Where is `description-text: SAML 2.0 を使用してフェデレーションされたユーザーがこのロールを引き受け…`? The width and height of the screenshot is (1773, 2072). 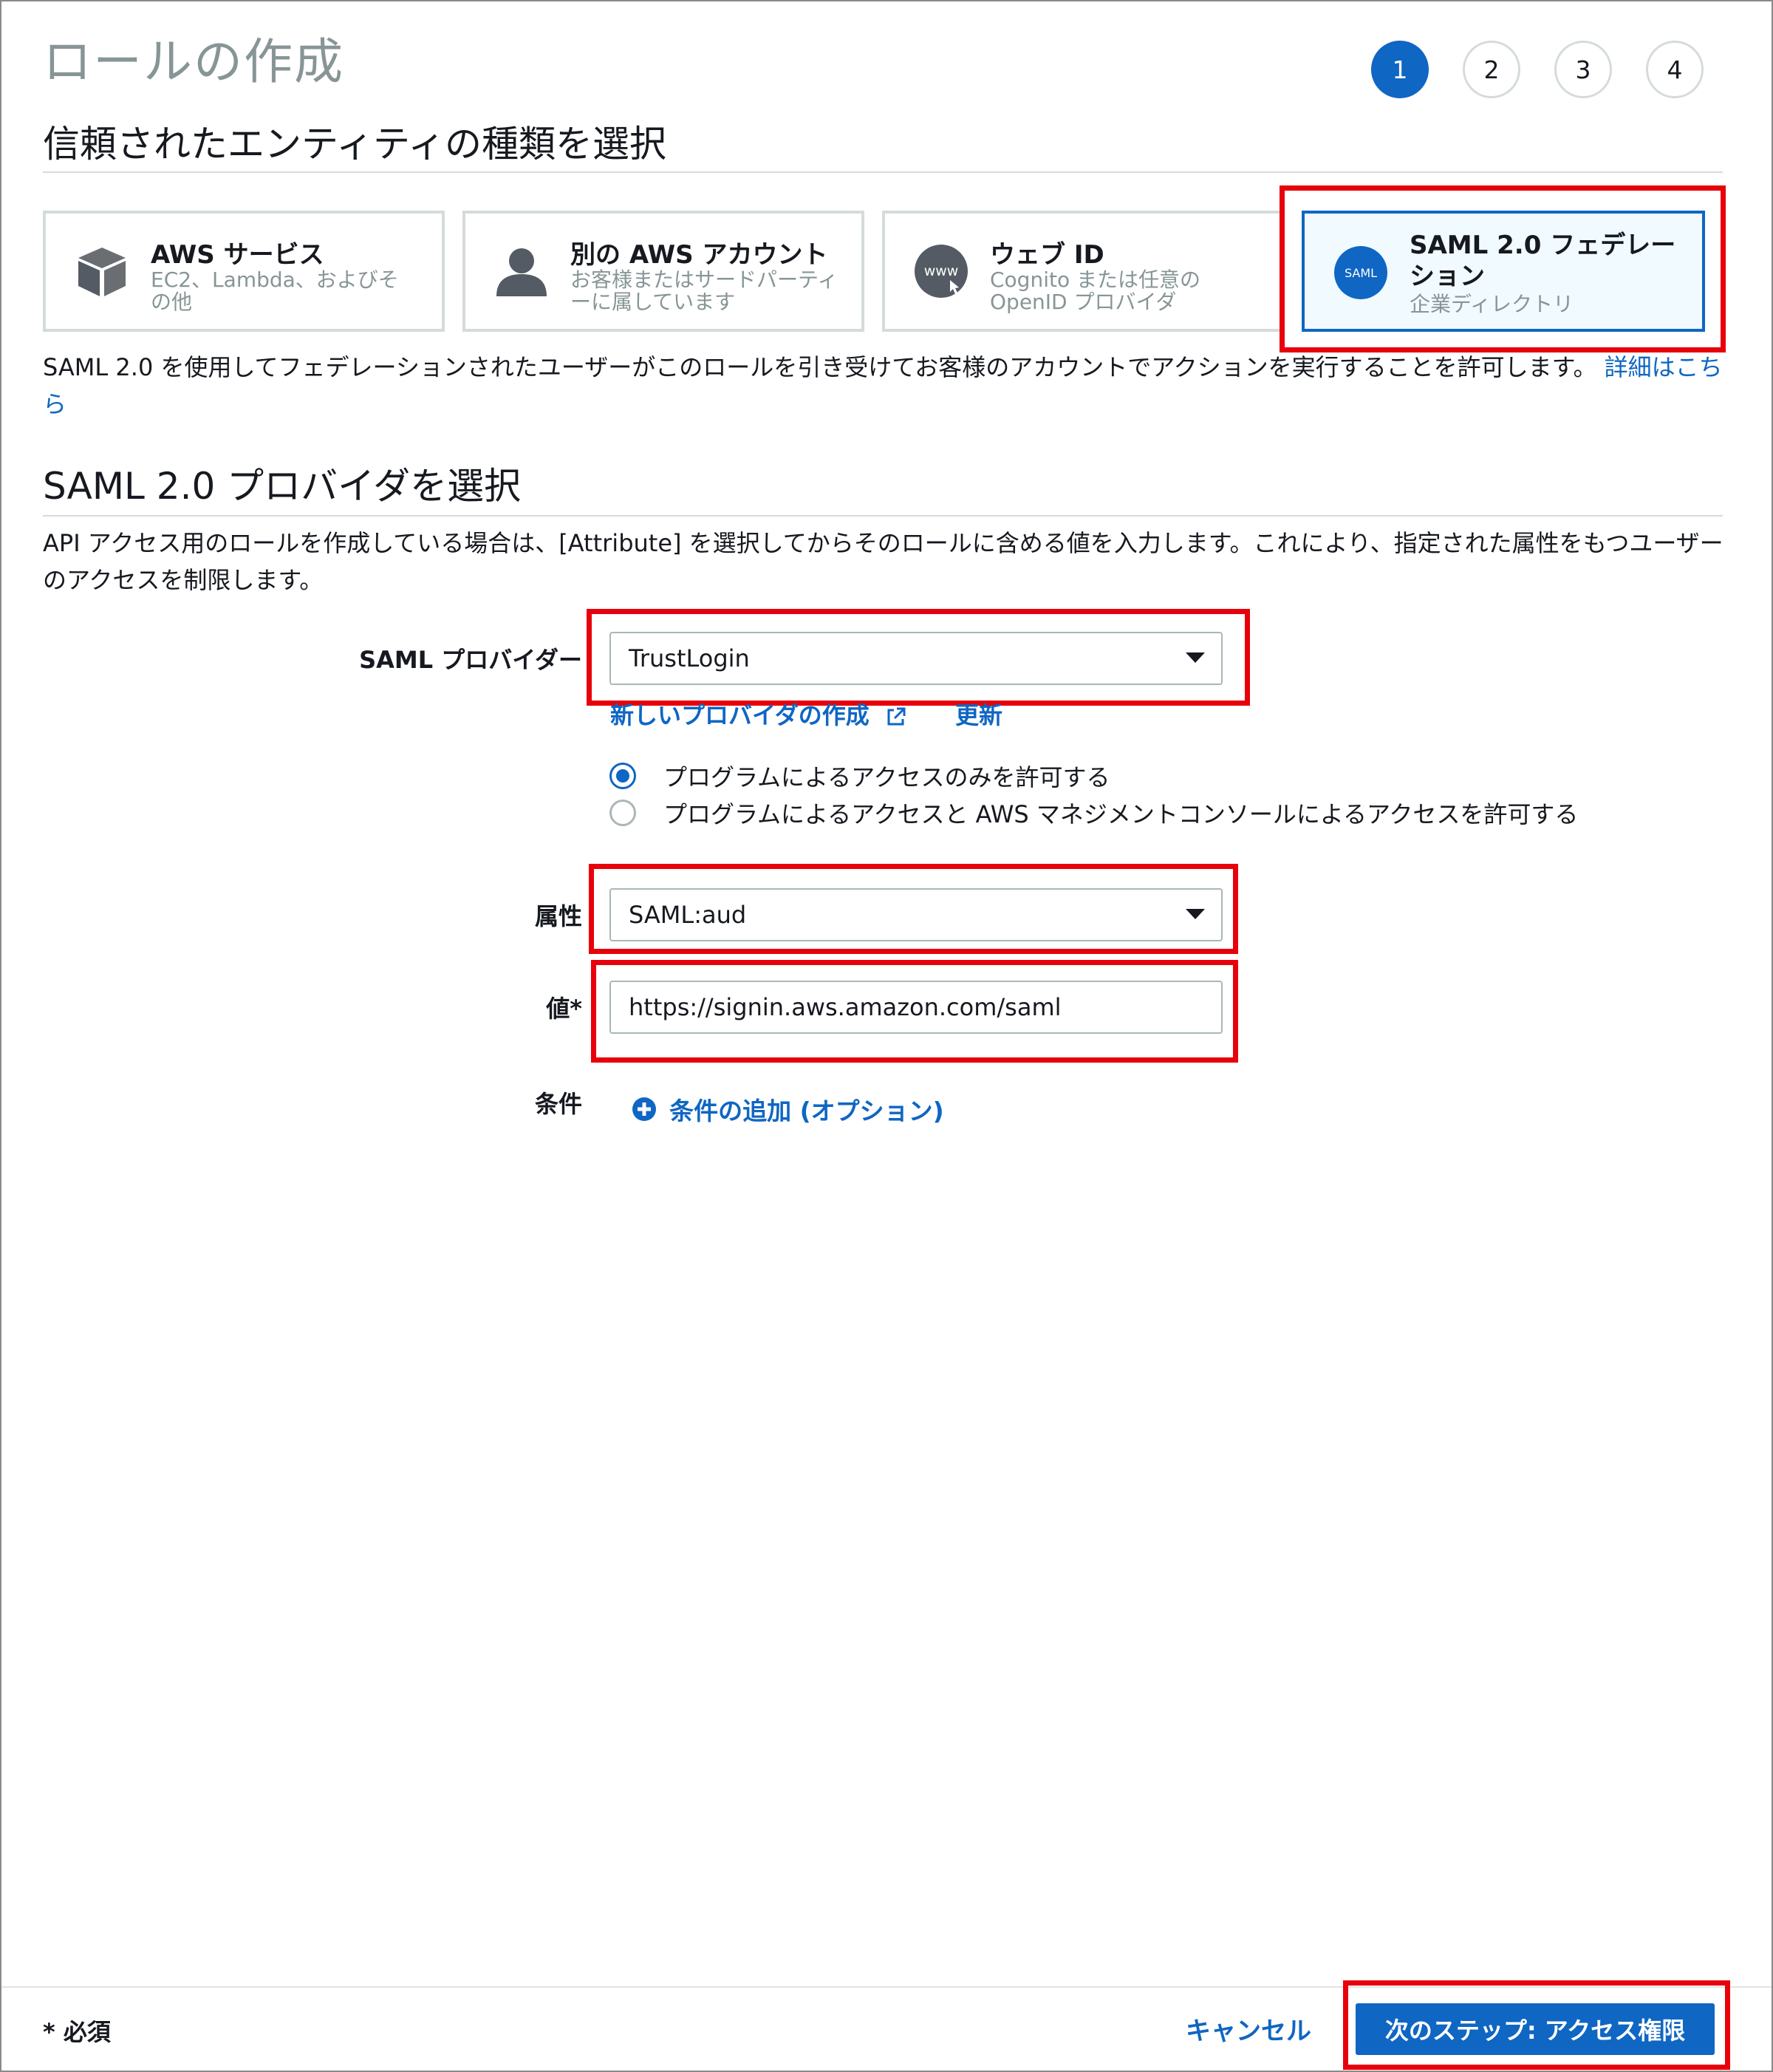 description-text: SAML 2.0 を使用してフェデレーションされたユーザーがこのロールを引き受け… is located at coordinates (820, 367).